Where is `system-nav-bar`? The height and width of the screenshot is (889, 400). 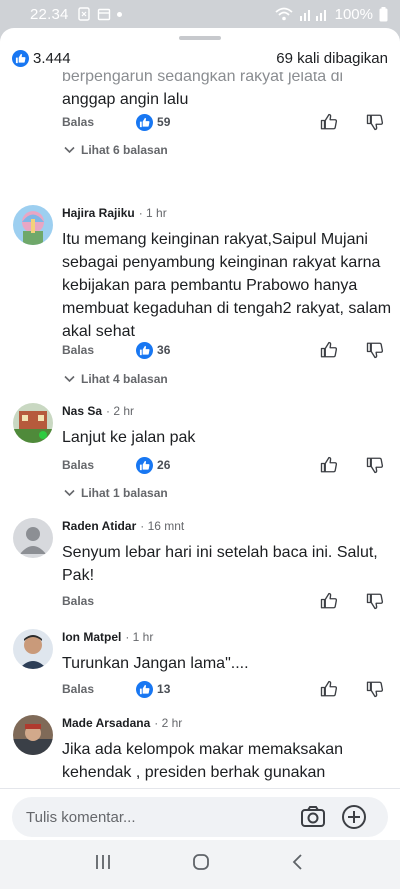
system-nav-bar is located at coordinates (200, 864).